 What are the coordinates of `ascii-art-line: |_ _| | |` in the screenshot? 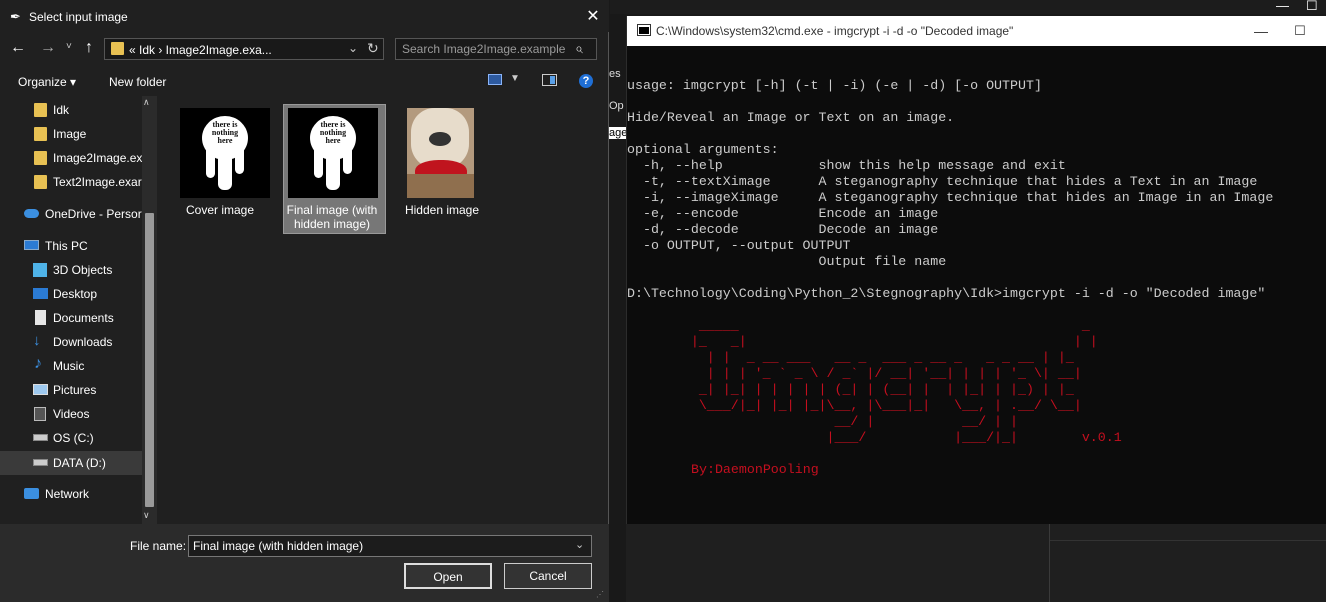 It's located at (862, 341).